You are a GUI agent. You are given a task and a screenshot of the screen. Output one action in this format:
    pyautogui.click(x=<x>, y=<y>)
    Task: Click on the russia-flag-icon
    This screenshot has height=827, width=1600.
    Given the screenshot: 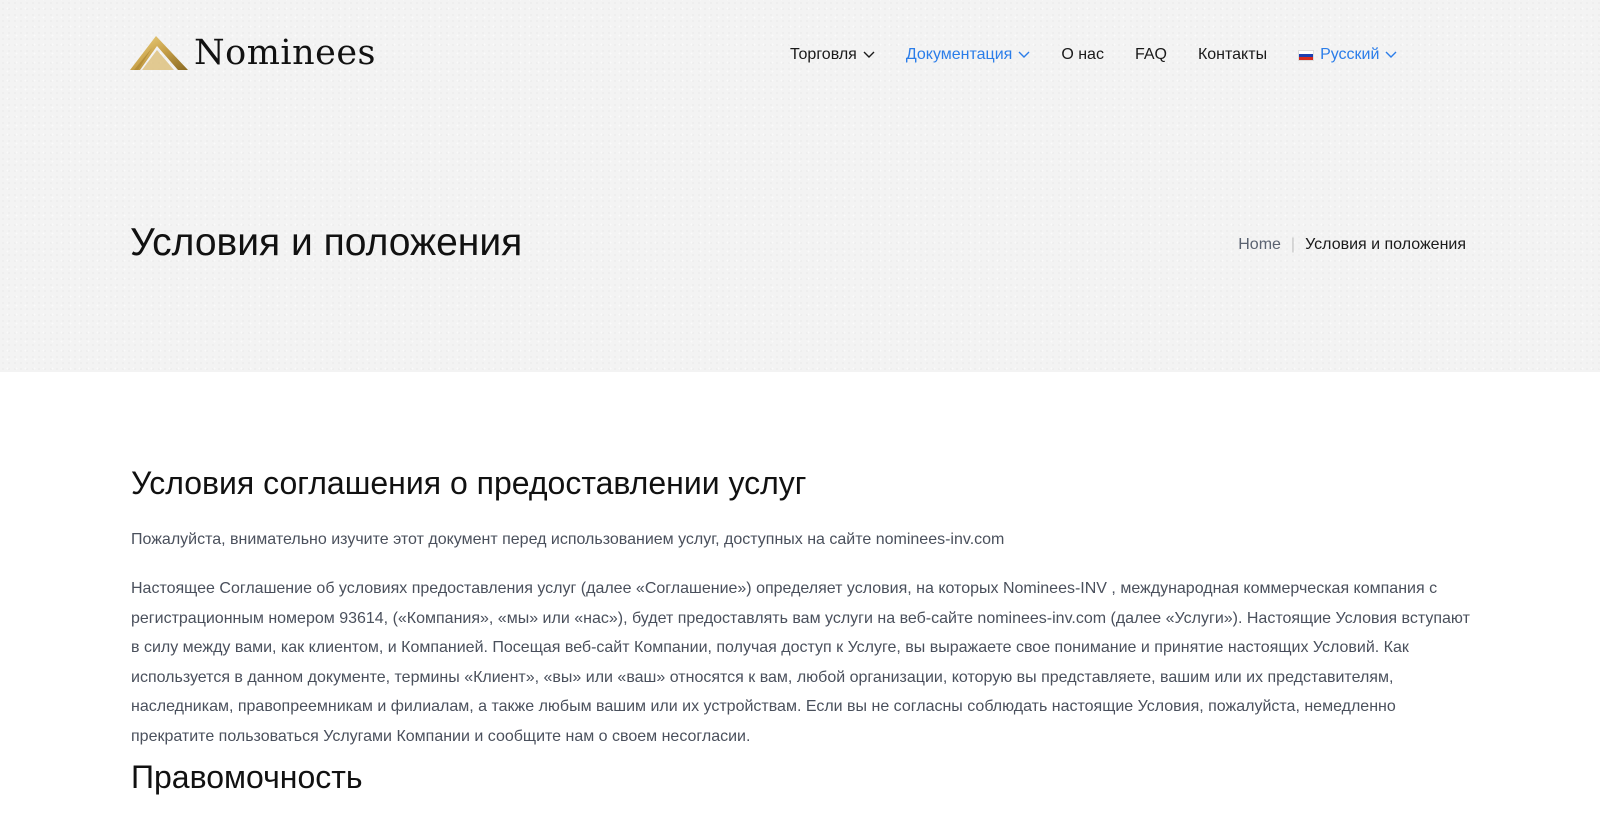 What is the action you would take?
    pyautogui.click(x=1306, y=55)
    